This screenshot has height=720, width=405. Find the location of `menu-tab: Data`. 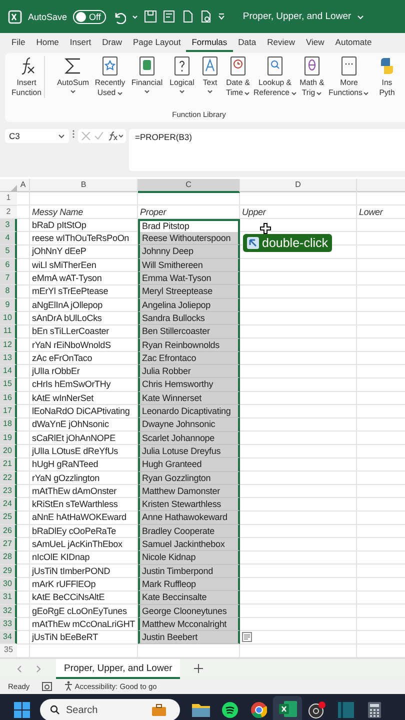

menu-tab: Data is located at coordinates (247, 43).